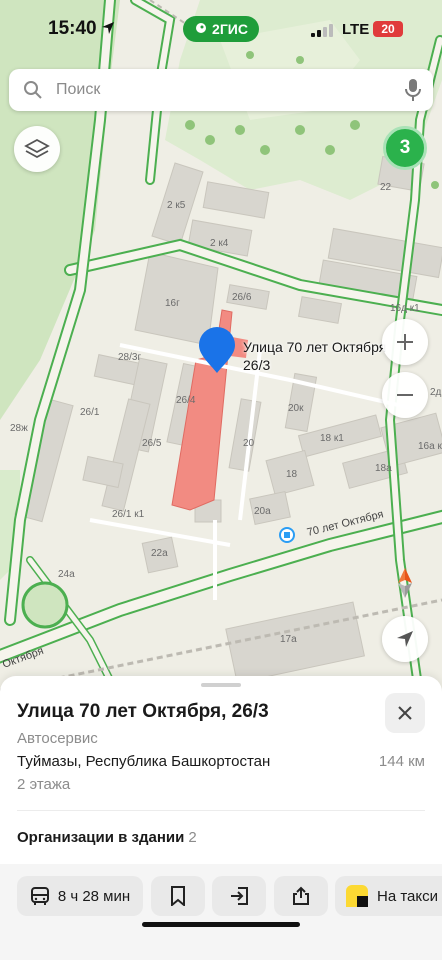 The height and width of the screenshot is (960, 442). Describe the element at coordinates (288, 639) in the screenshot. I see `map-label: 17а` at that location.